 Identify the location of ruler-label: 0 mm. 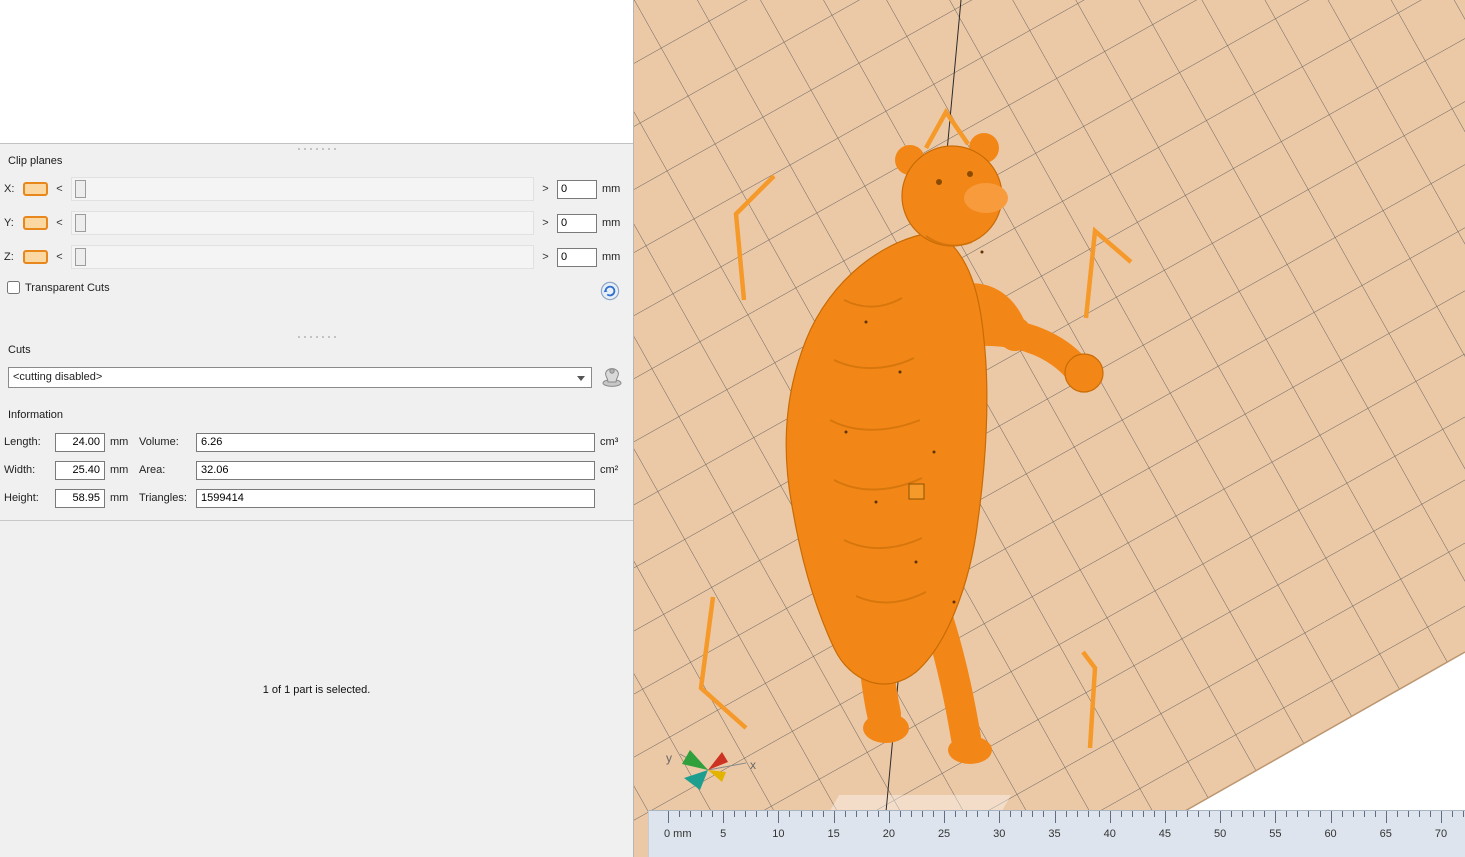
(678, 834).